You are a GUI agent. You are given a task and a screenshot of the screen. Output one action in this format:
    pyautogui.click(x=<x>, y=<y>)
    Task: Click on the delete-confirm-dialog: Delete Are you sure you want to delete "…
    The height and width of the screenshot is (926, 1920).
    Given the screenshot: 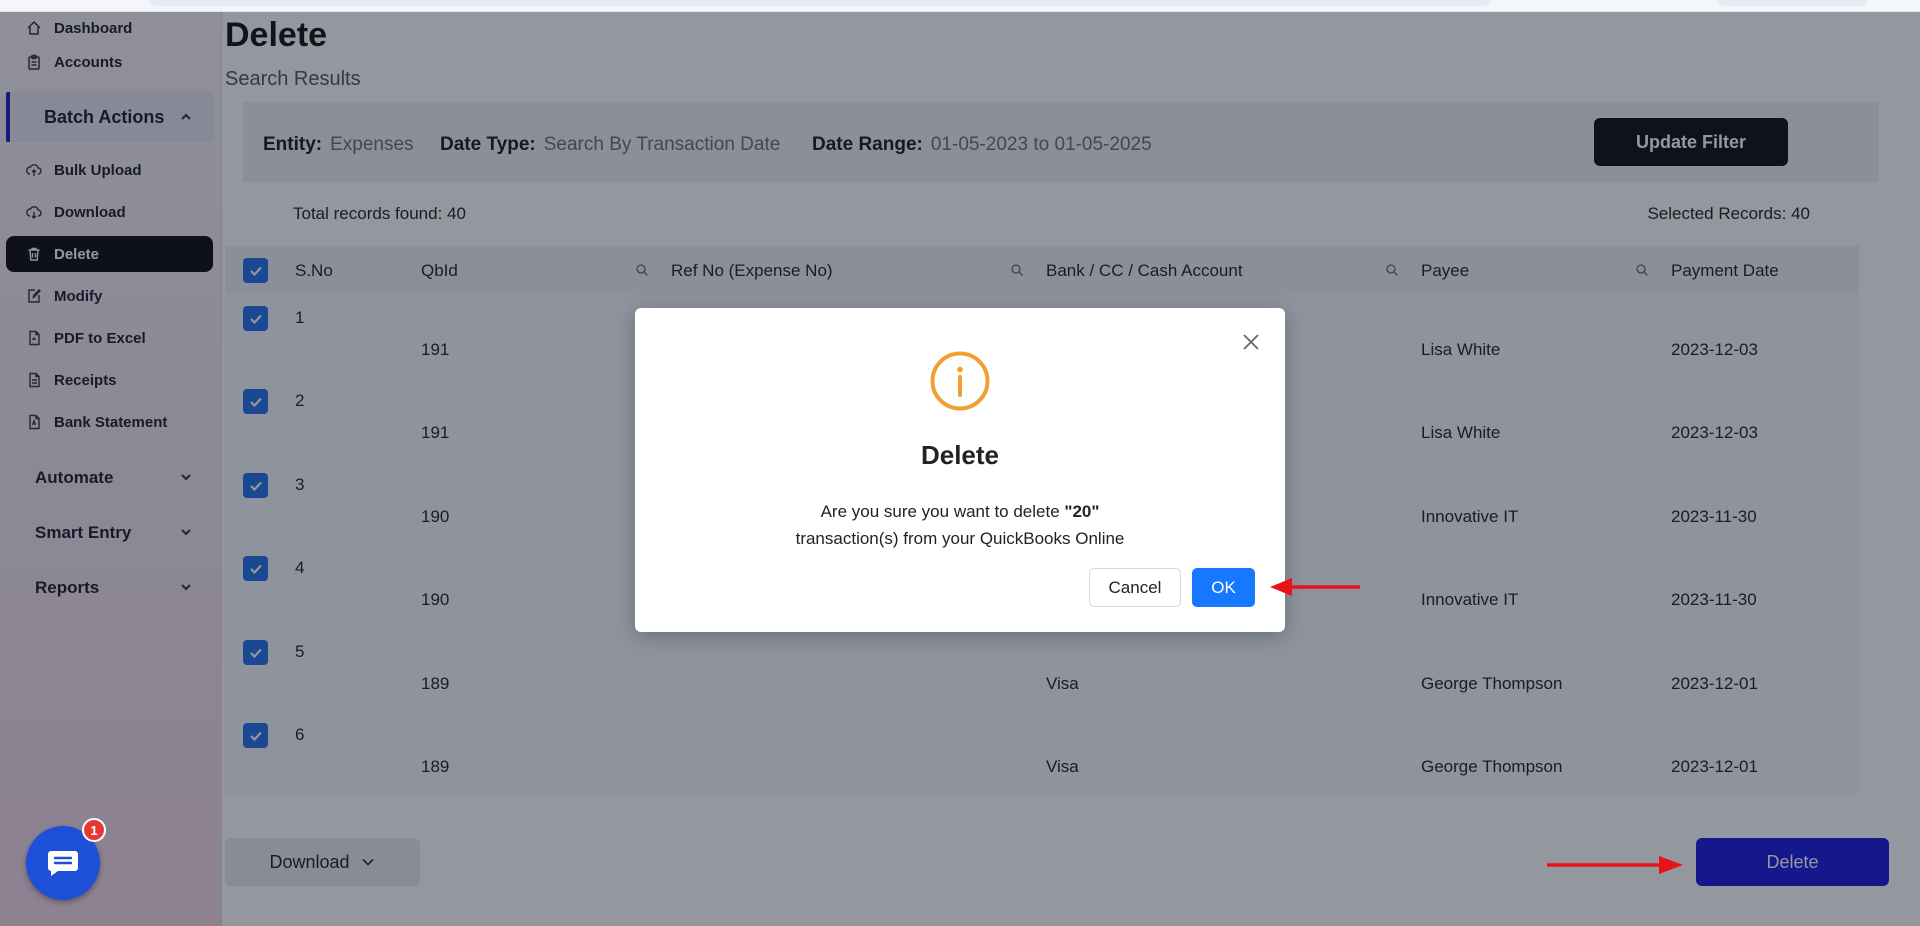 What is the action you would take?
    pyautogui.click(x=960, y=470)
    